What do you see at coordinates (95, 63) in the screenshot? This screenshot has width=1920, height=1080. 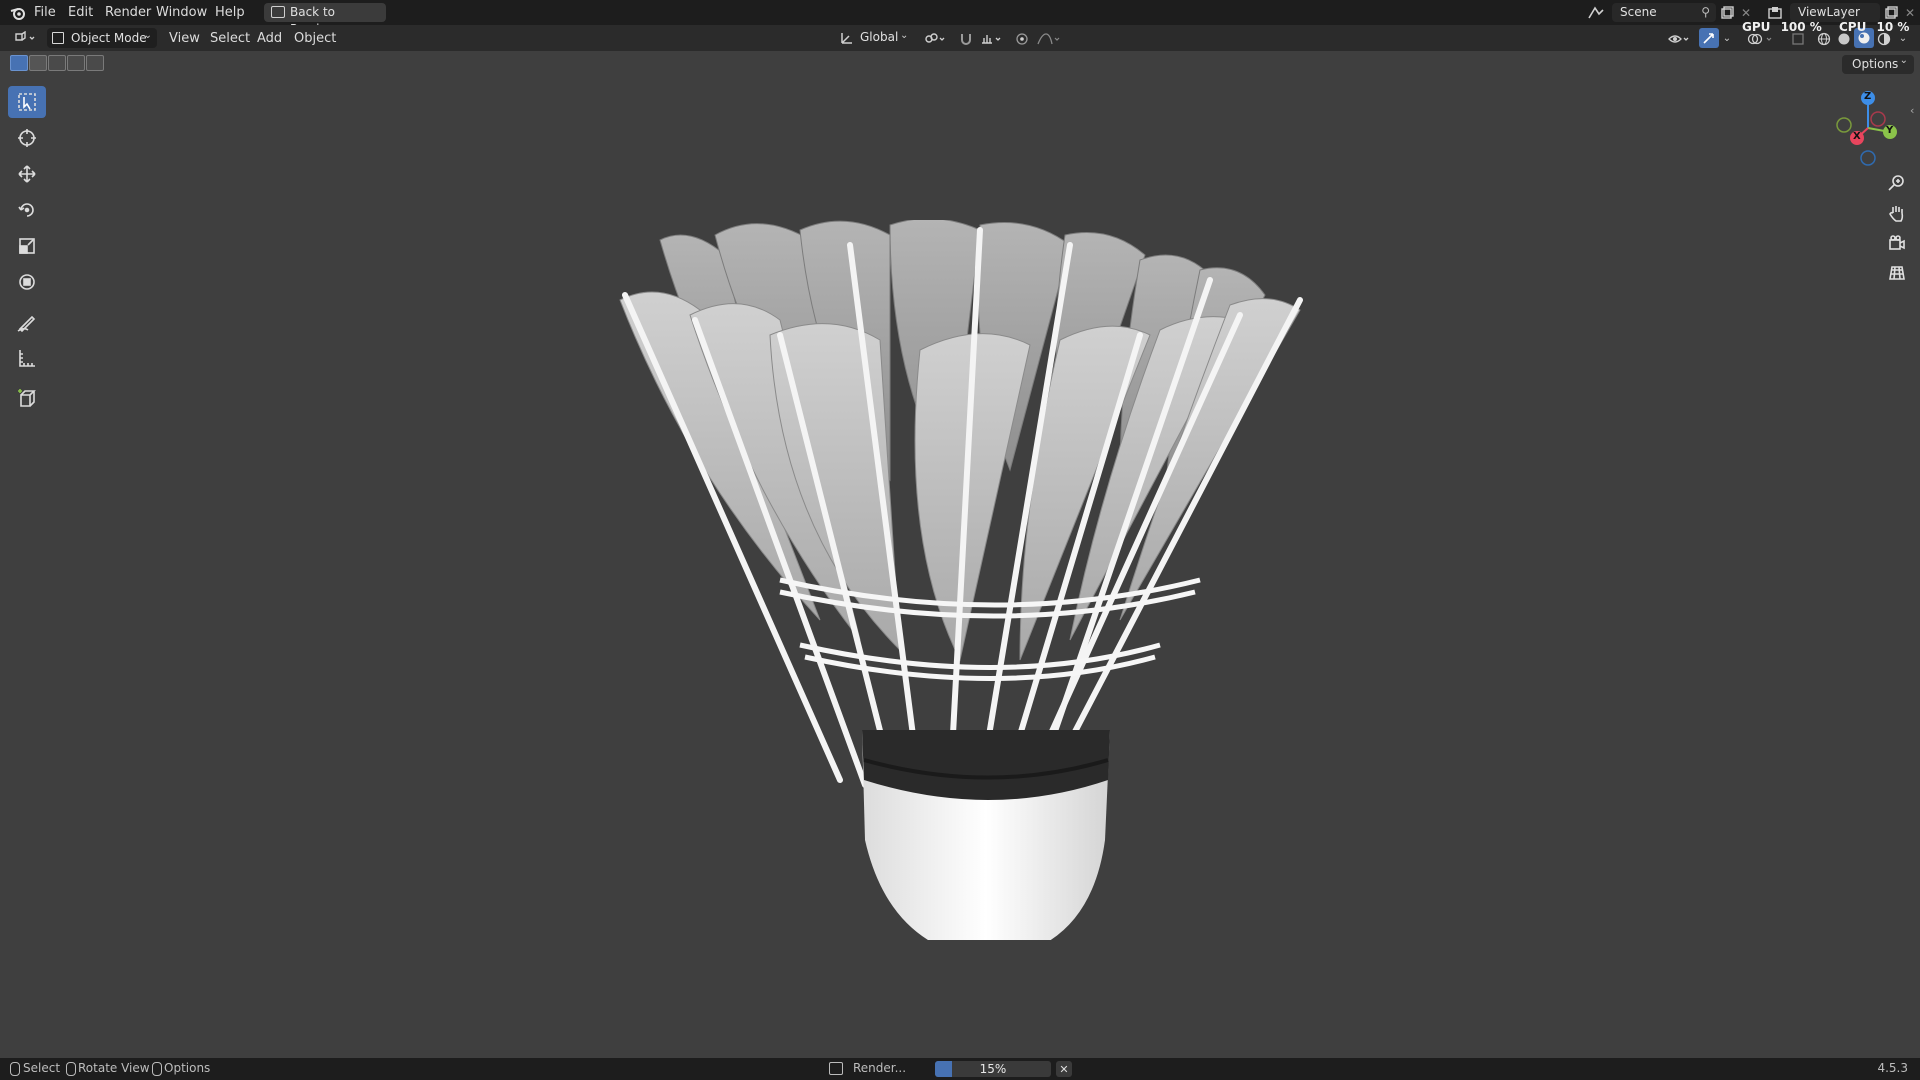 I see `select-intersect-icon` at bounding box center [95, 63].